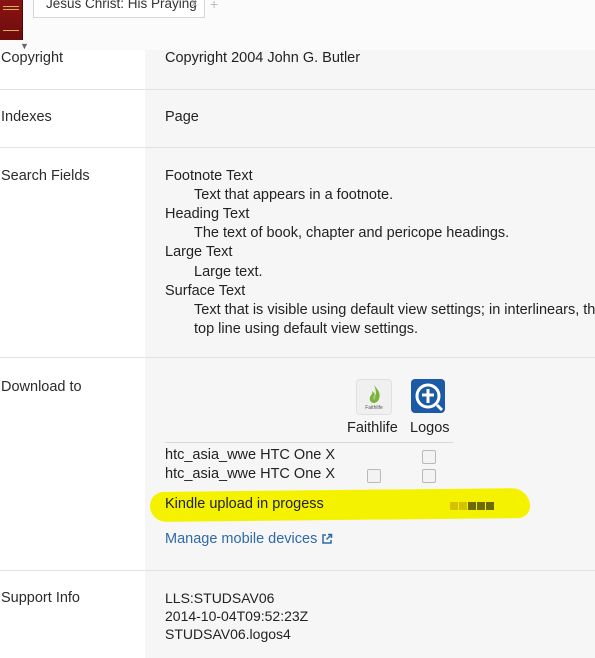 The image size is (595, 658). I want to click on search-field-description: Large text., so click(228, 272).